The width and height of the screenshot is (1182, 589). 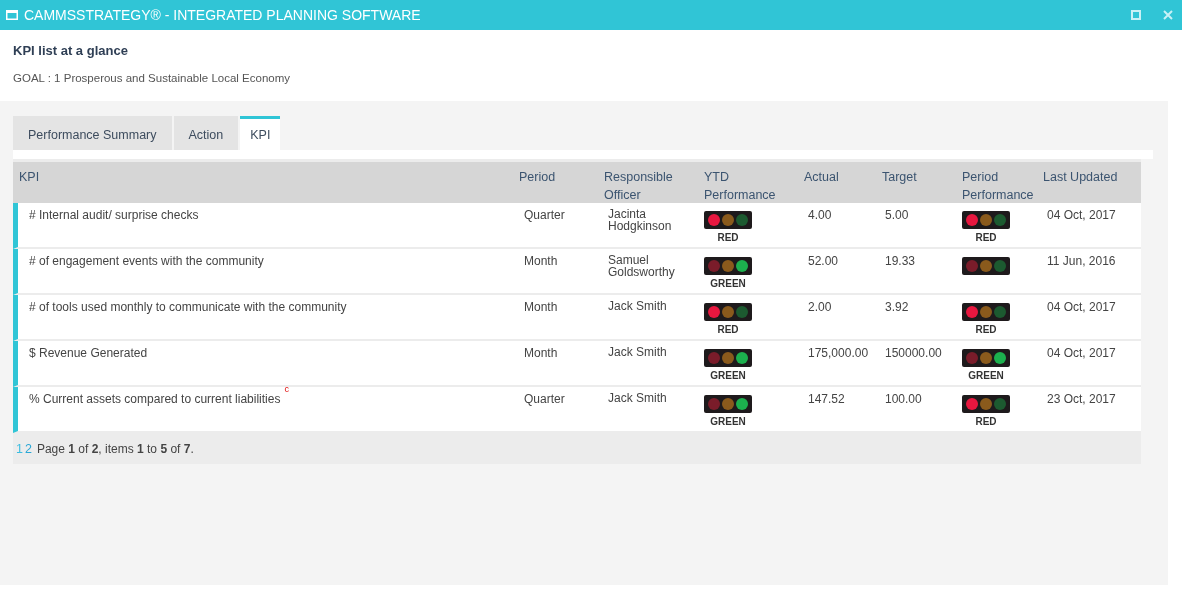 What do you see at coordinates (822, 177) in the screenshot?
I see `actual-header: Actual` at bounding box center [822, 177].